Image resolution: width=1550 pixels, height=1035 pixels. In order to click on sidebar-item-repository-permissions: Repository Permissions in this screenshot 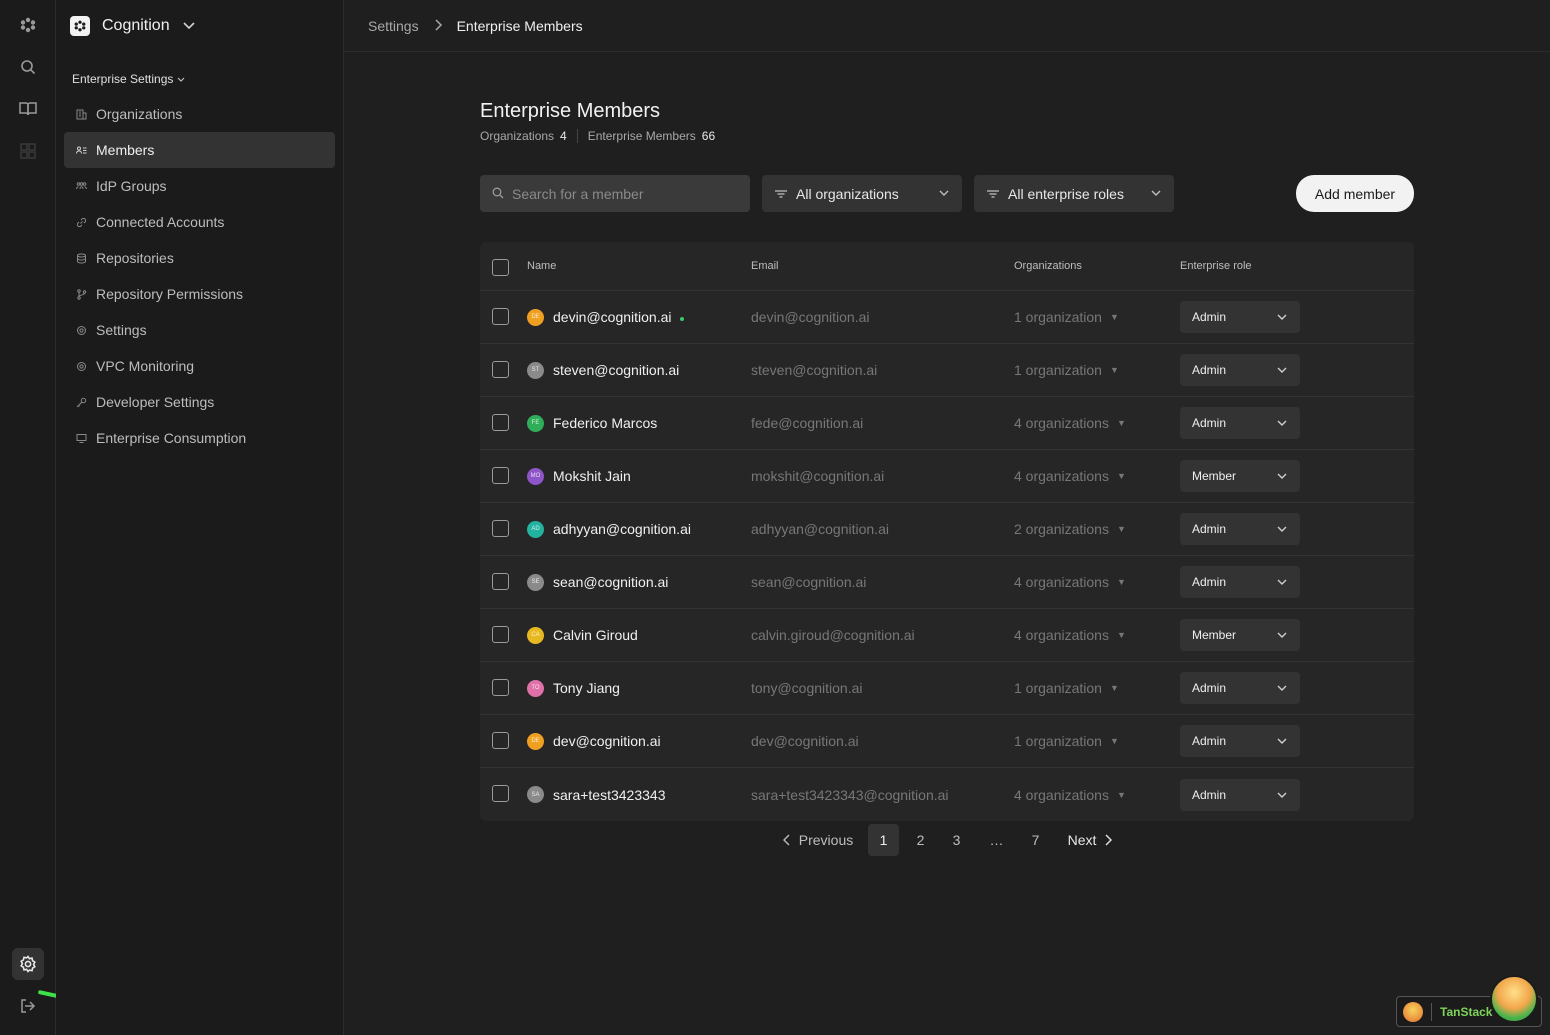, I will do `click(199, 294)`.